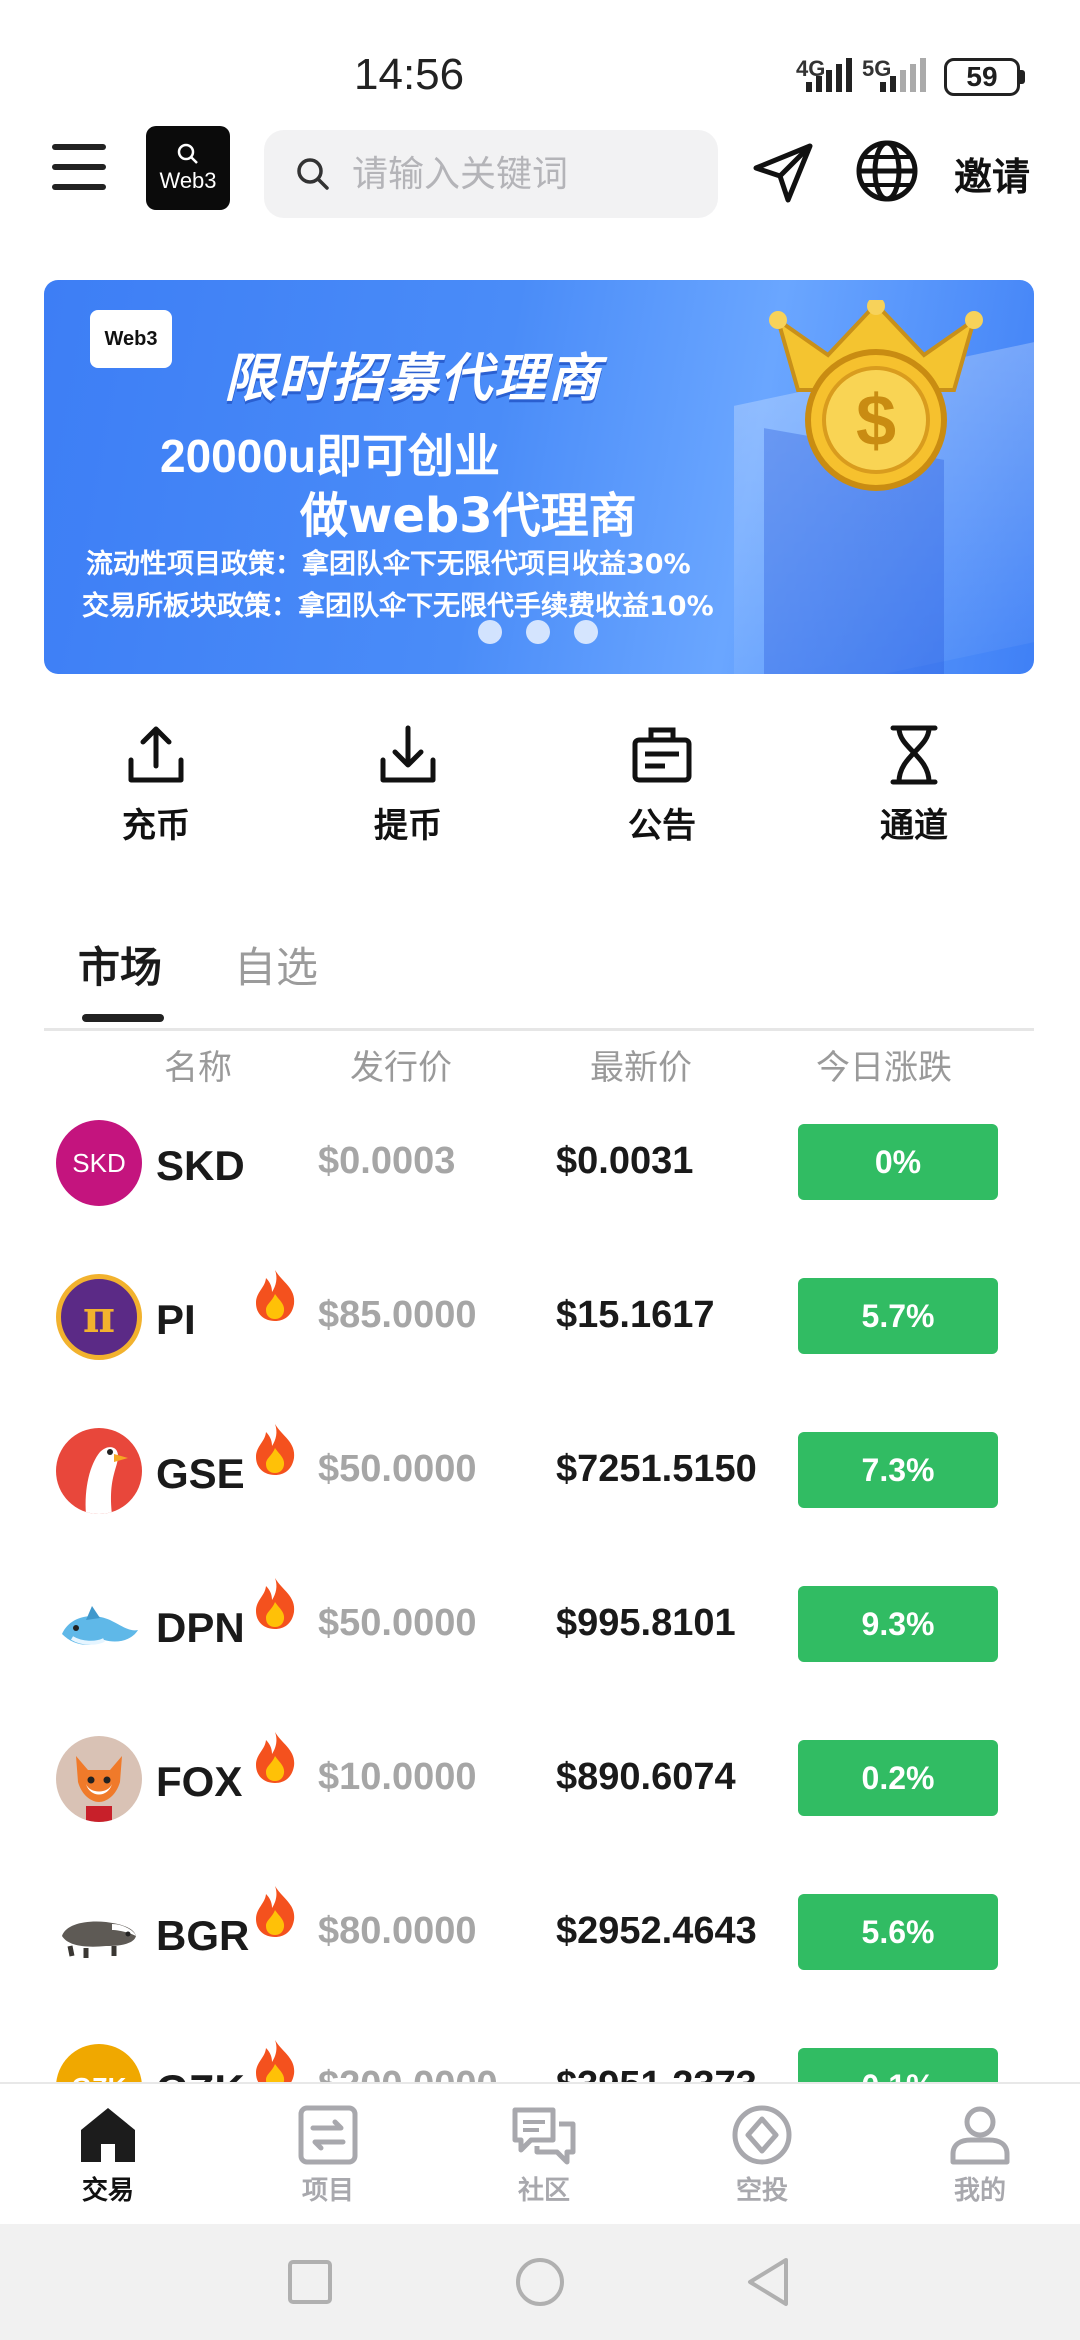  I want to click on airdrop-icon, so click(762, 2135).